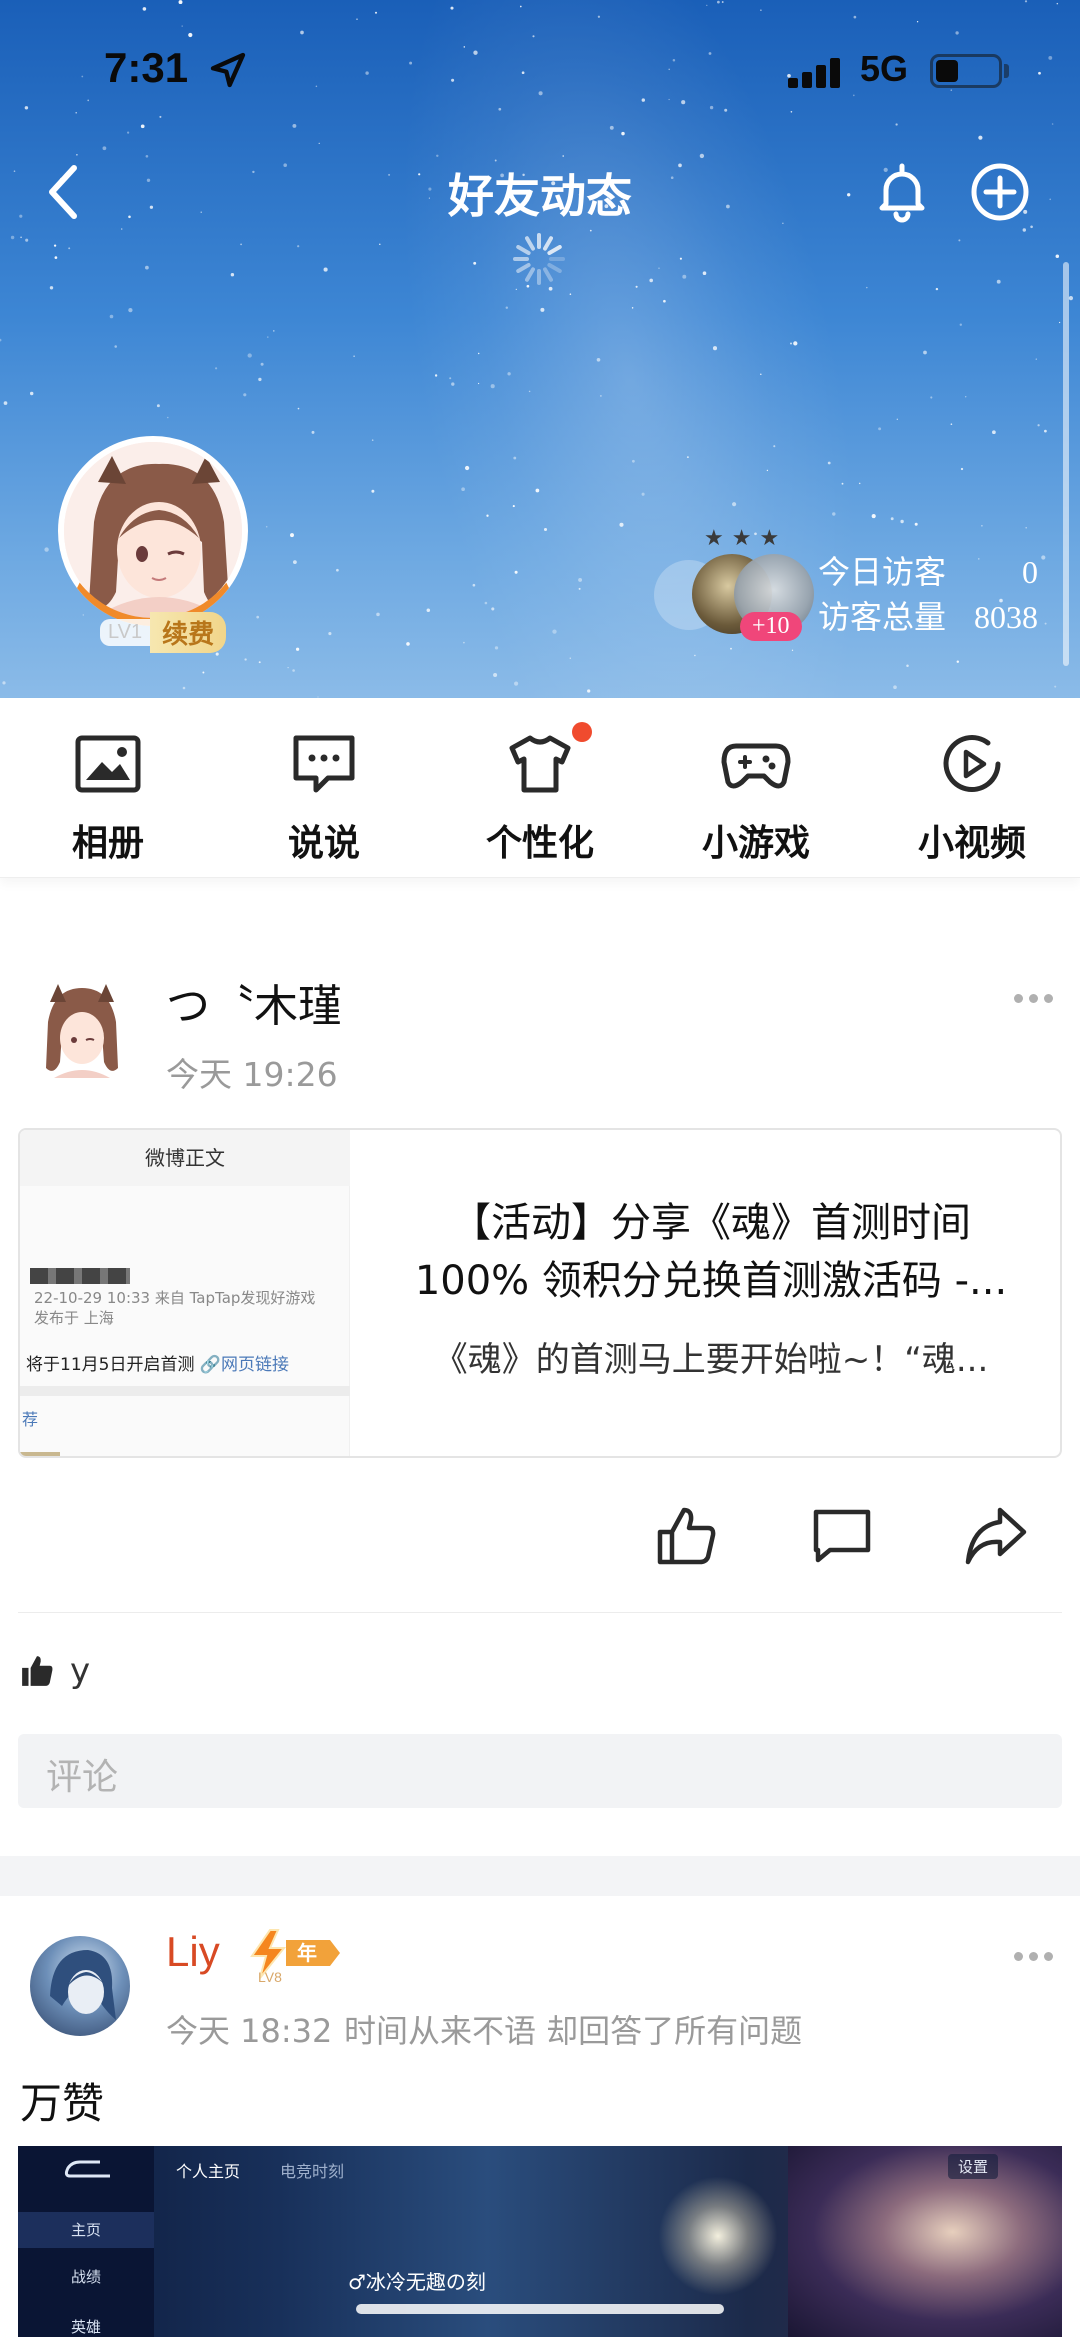 This screenshot has width=1080, height=2337. What do you see at coordinates (324, 788) in the screenshot?
I see `menu-item-shuoshuo: 说说` at bounding box center [324, 788].